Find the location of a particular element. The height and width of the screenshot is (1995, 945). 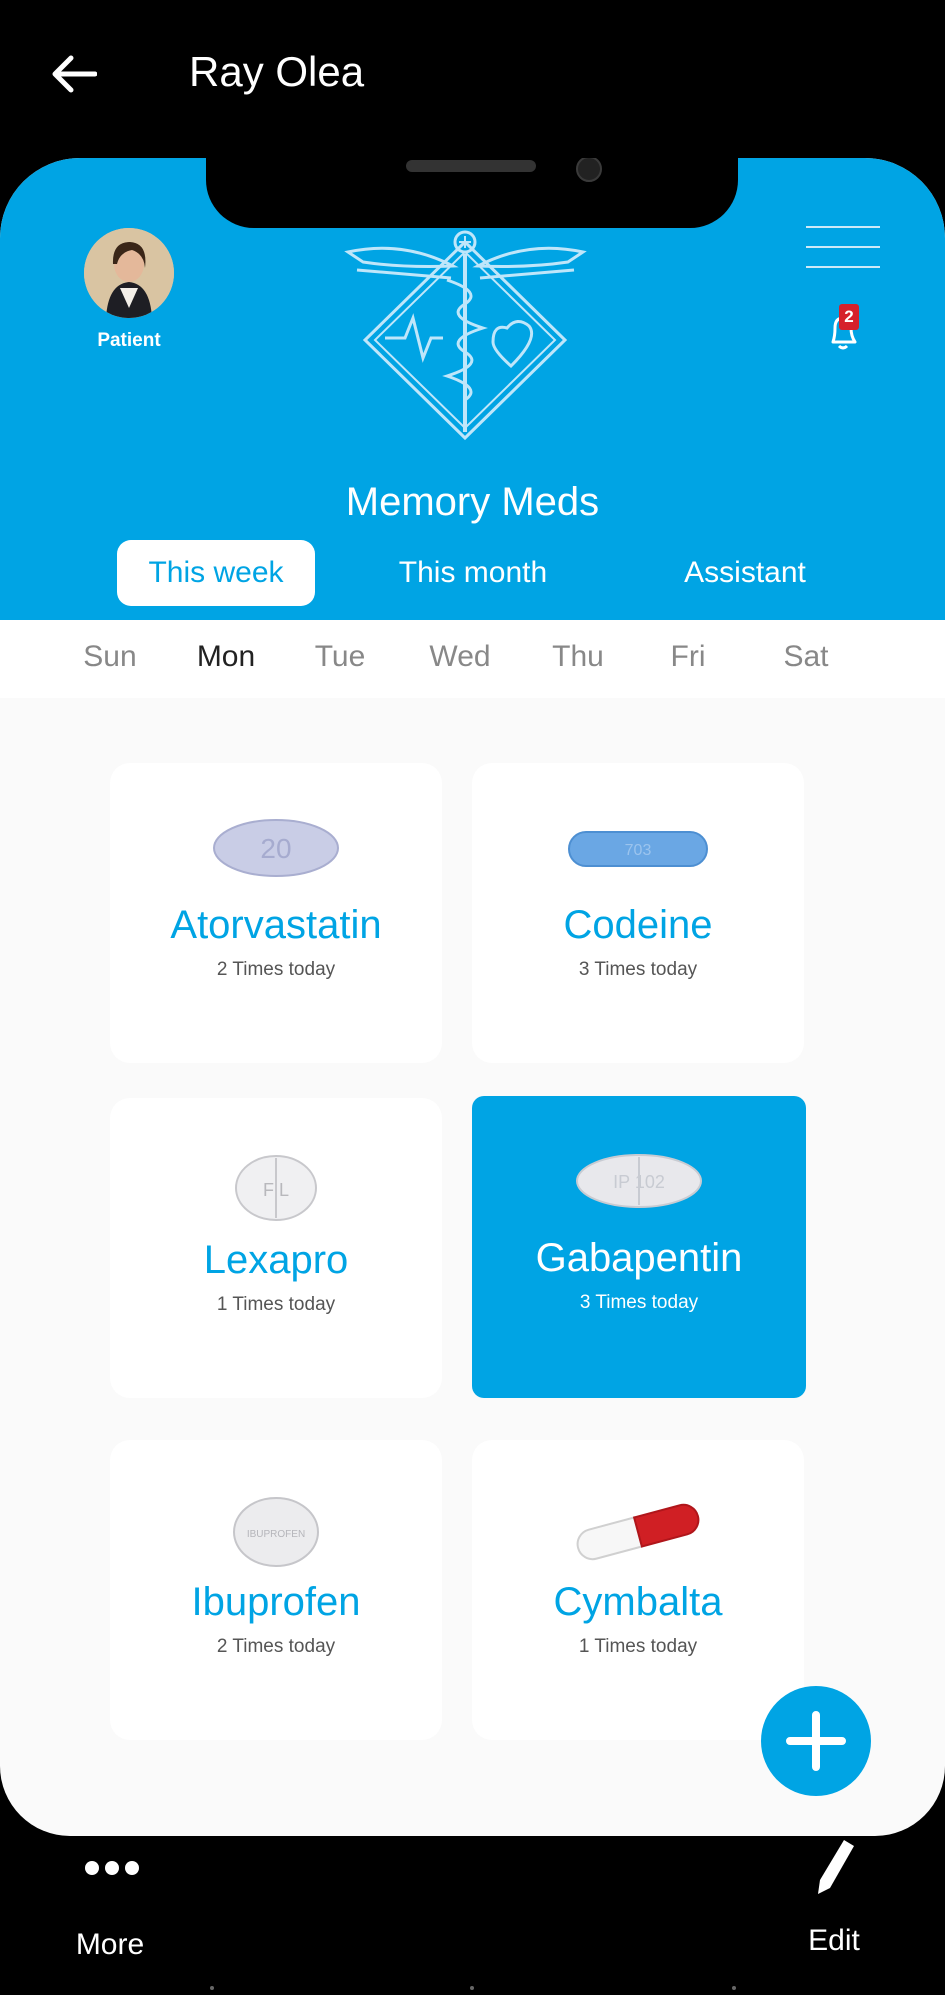

oval-pill-icon: 20 is located at coordinates (276, 848).